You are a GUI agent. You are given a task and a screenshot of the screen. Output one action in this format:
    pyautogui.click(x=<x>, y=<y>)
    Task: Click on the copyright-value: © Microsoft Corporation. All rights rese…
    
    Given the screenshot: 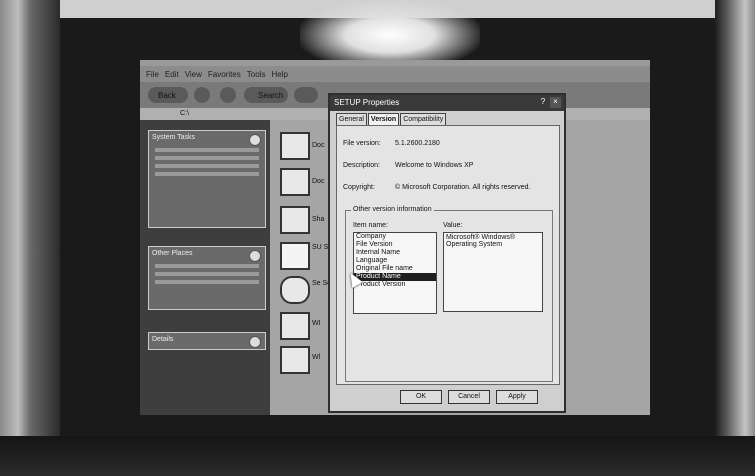 What is the action you would take?
    pyautogui.click(x=463, y=187)
    